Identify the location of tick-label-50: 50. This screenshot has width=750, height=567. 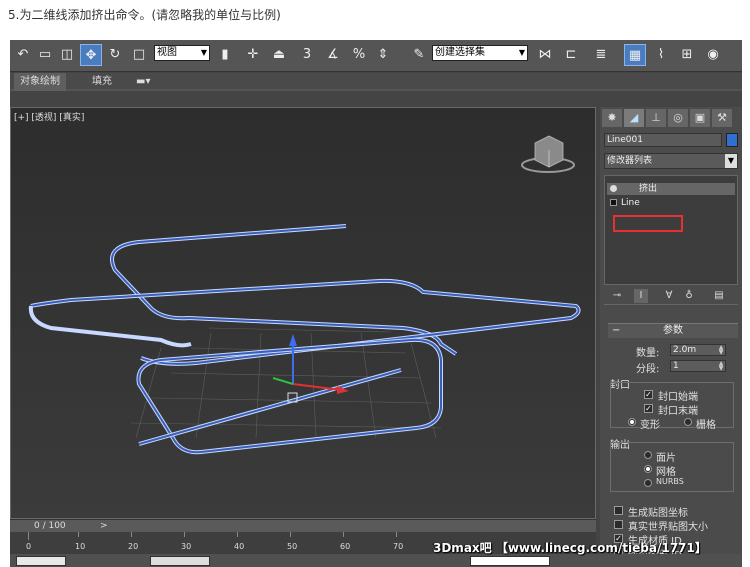
(292, 546).